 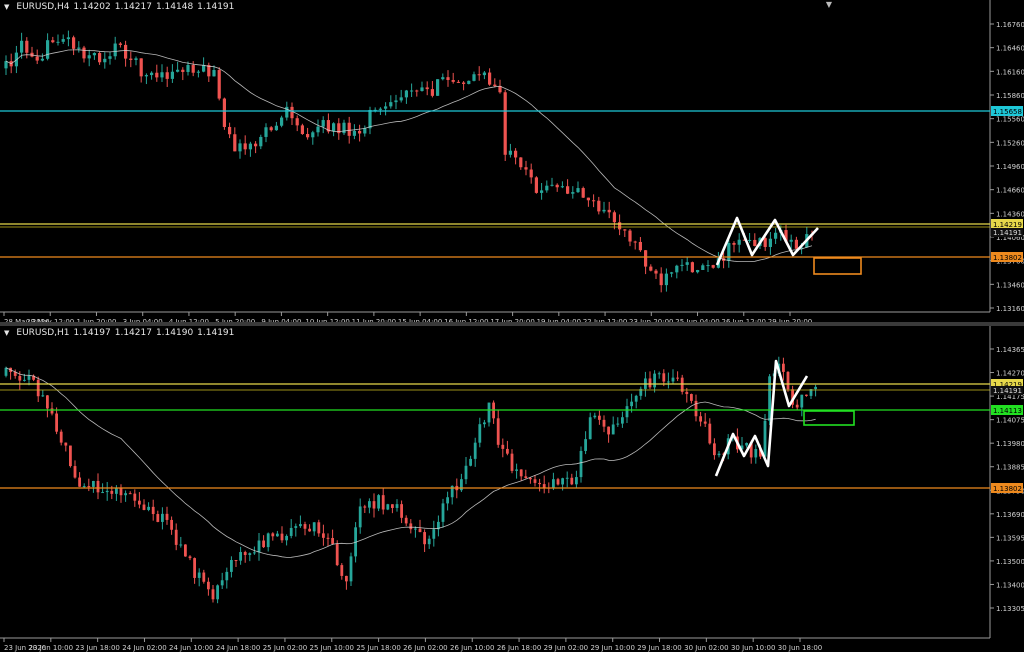 What do you see at coordinates (829, 418) in the screenshot?
I see `h1-target-zone-box` at bounding box center [829, 418].